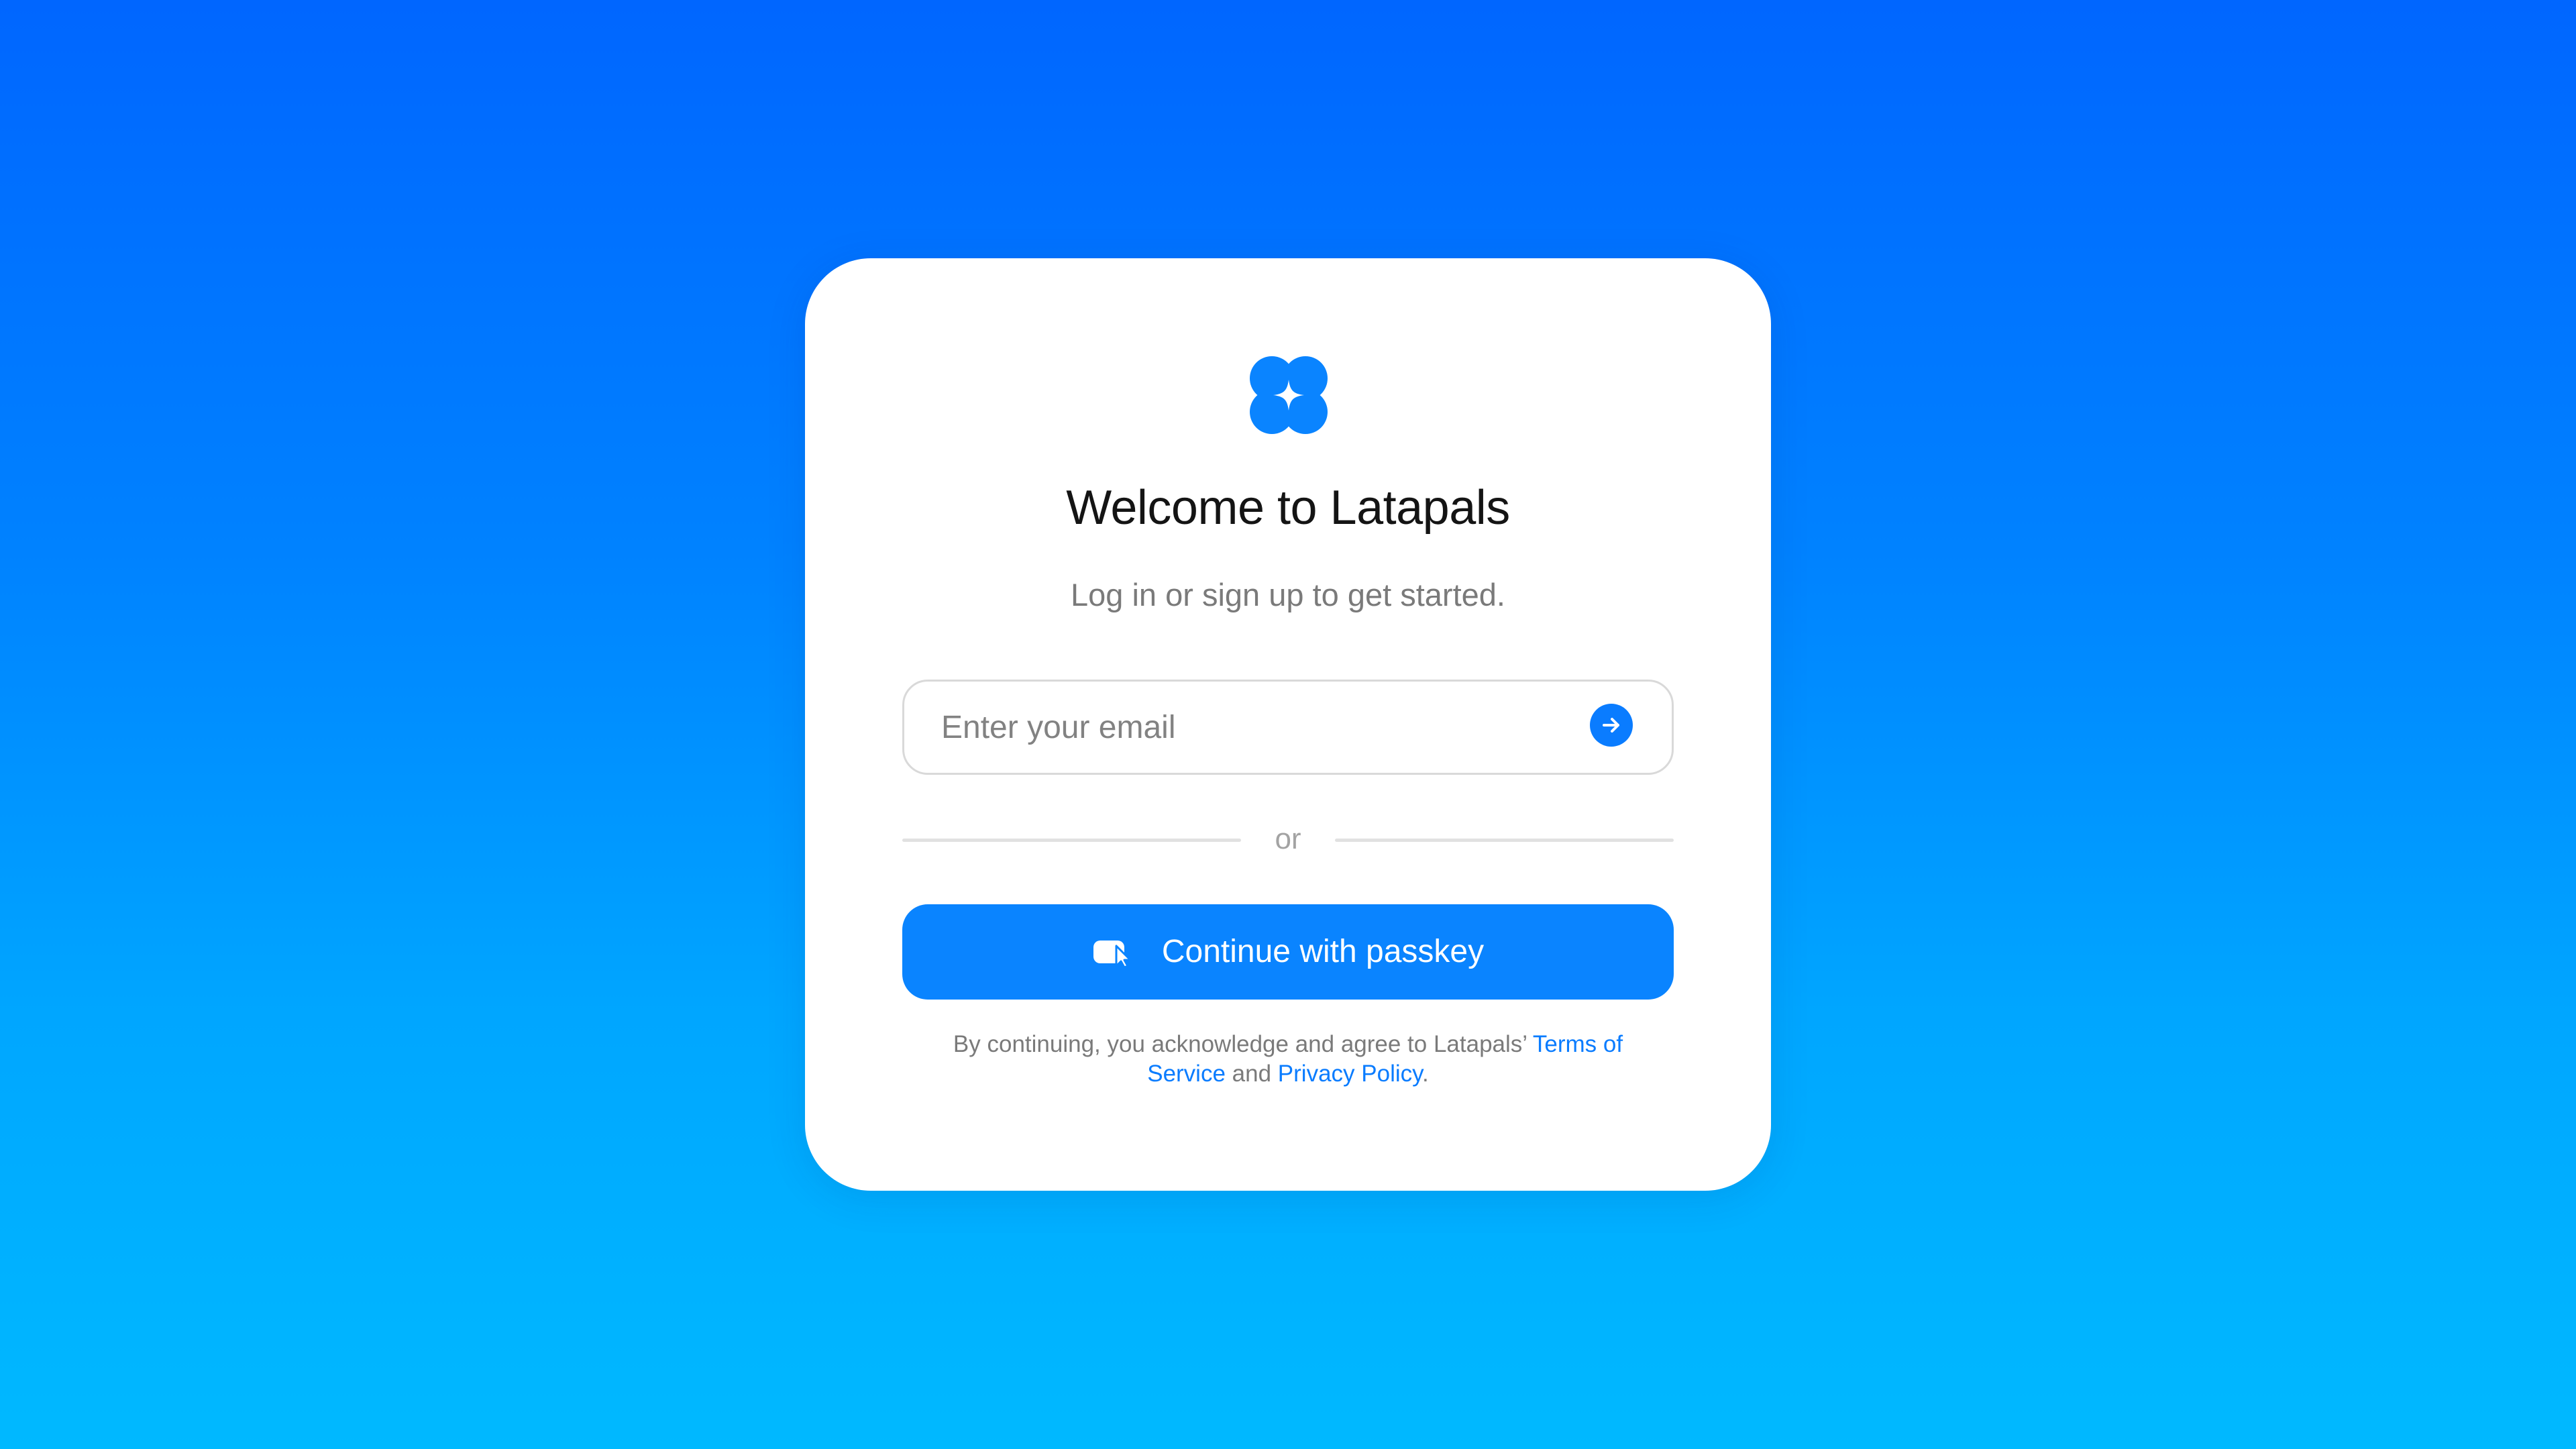 This screenshot has width=2576, height=1449. Describe the element at coordinates (1071, 840) in the screenshot. I see `divider-line-left` at that location.